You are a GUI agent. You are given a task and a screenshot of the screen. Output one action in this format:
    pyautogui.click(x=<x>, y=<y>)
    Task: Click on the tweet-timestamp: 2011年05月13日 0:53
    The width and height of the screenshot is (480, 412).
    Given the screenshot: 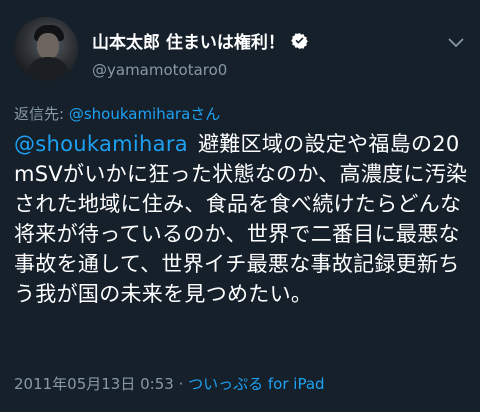 What is the action you would take?
    pyautogui.click(x=94, y=384)
    